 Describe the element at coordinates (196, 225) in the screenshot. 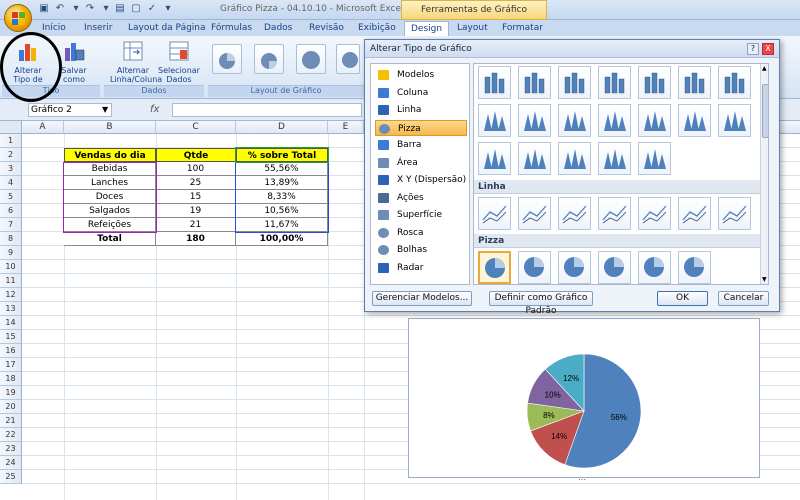

I see `table-cell-qtde: 21` at that location.